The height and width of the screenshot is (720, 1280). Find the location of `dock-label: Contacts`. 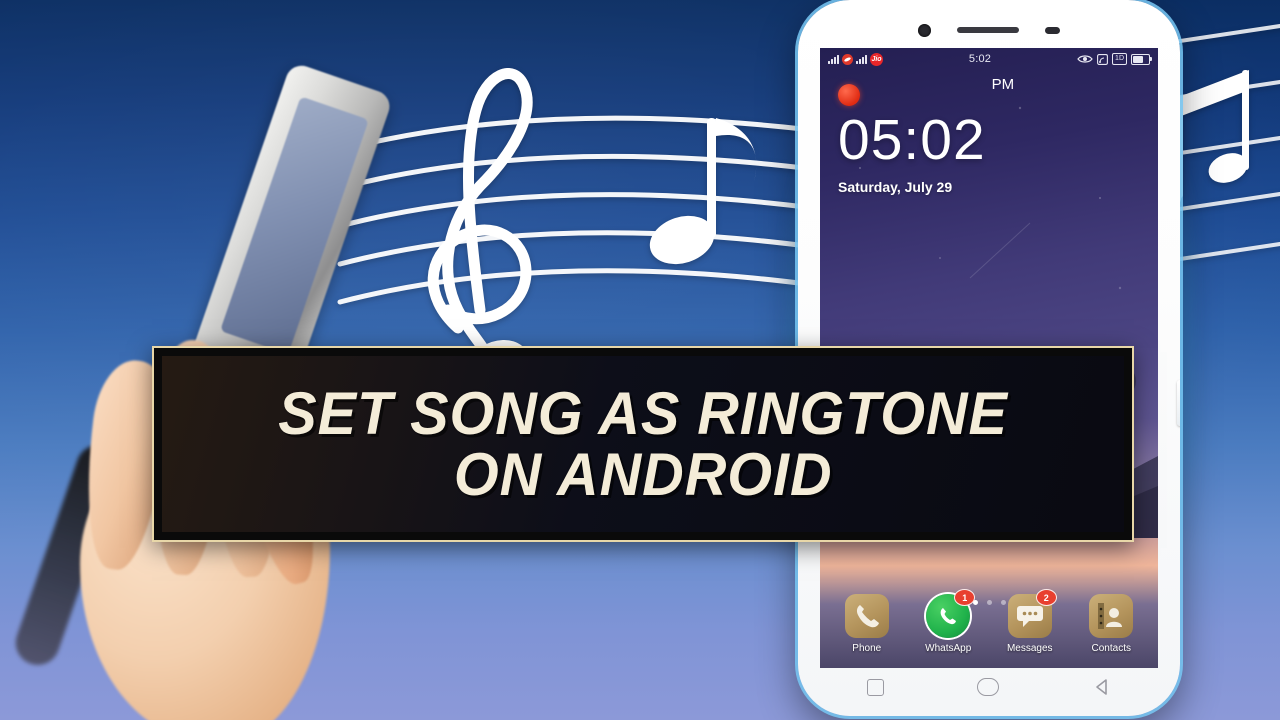

dock-label: Contacts is located at coordinates (1111, 648).